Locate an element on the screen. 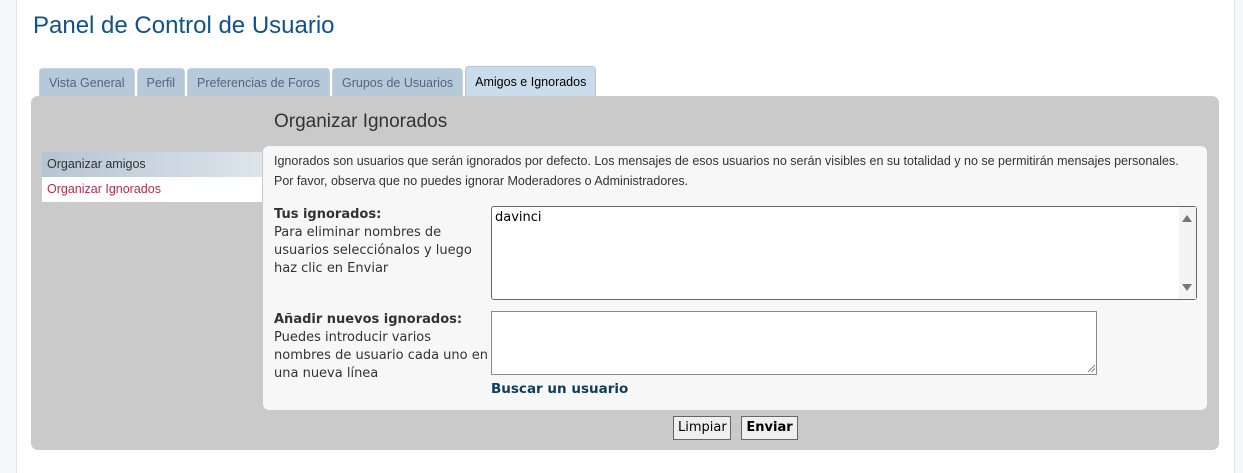 This screenshot has width=1243, height=473. page-title: Panel de Control de Usuario is located at coordinates (184, 25).